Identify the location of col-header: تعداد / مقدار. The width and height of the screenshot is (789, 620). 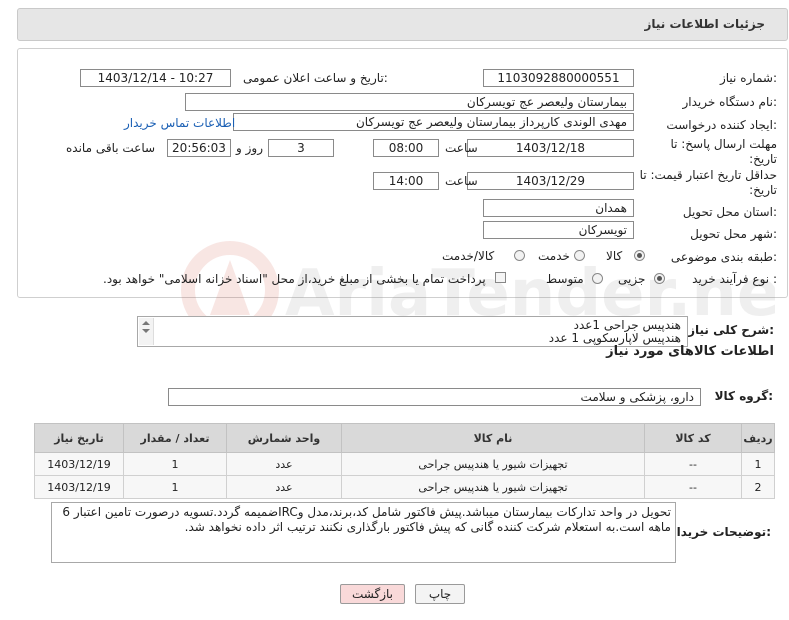
(175, 438).